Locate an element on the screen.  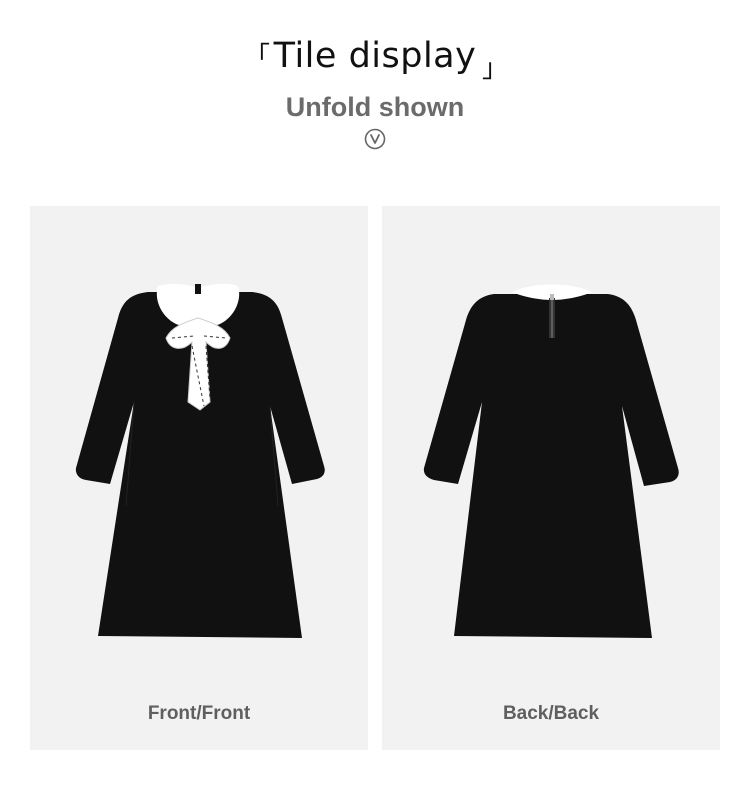
page-subtitle: Unfold shown is located at coordinates (375, 107).